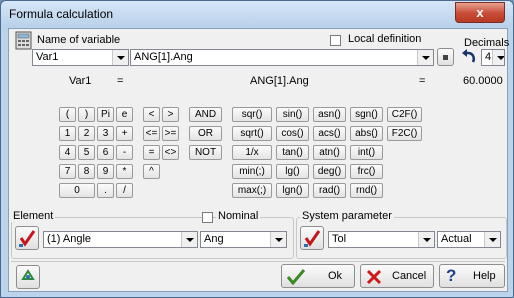  Describe the element at coordinates (86, 171) in the screenshot. I see `key-8: 8` at that location.